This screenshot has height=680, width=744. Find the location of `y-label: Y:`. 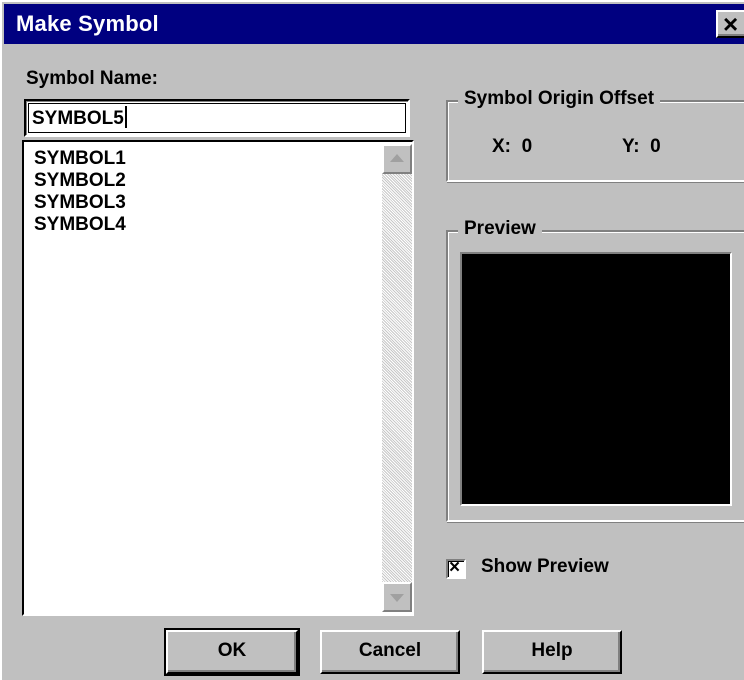

y-label: Y: is located at coordinates (631, 146).